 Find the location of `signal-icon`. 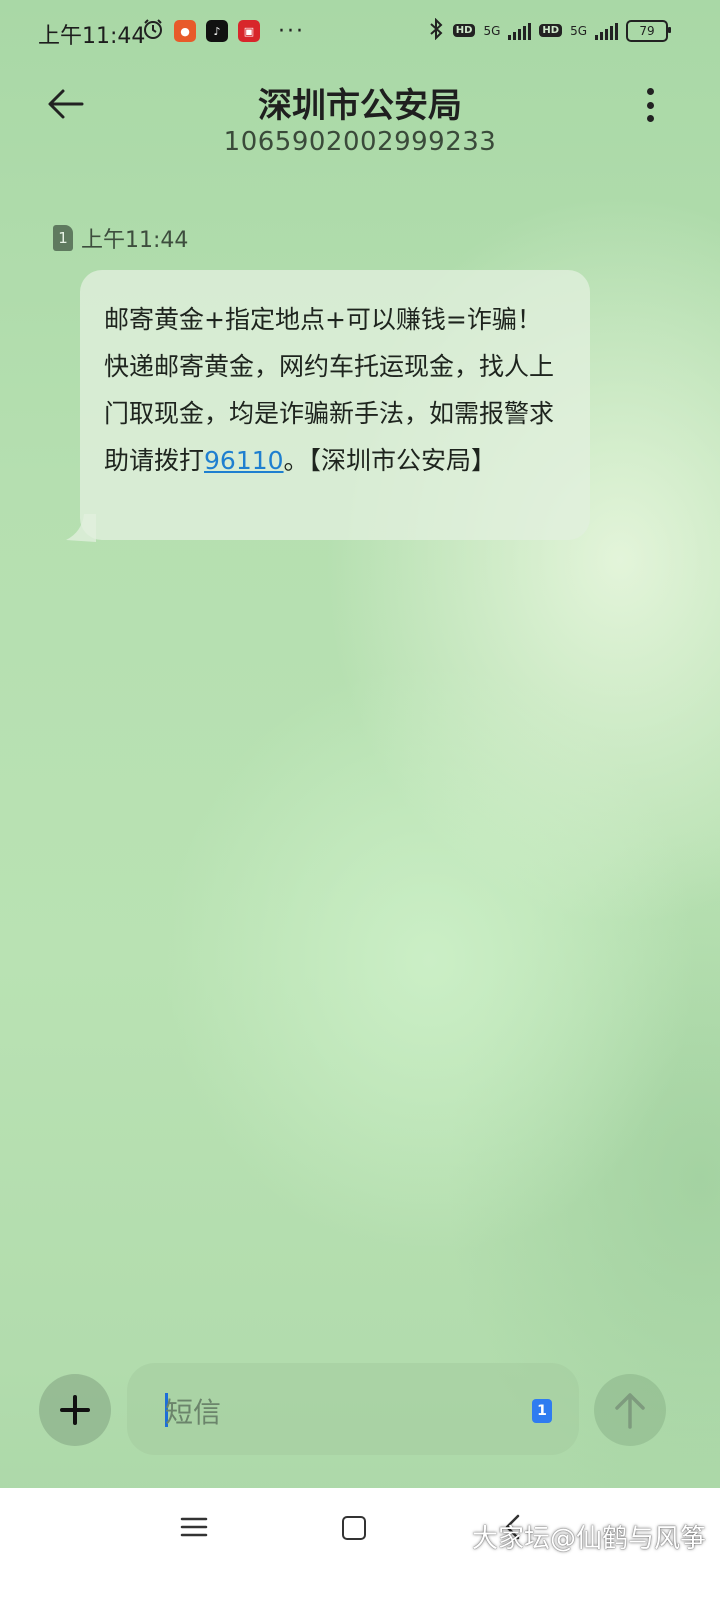

signal-icon is located at coordinates (520, 31).